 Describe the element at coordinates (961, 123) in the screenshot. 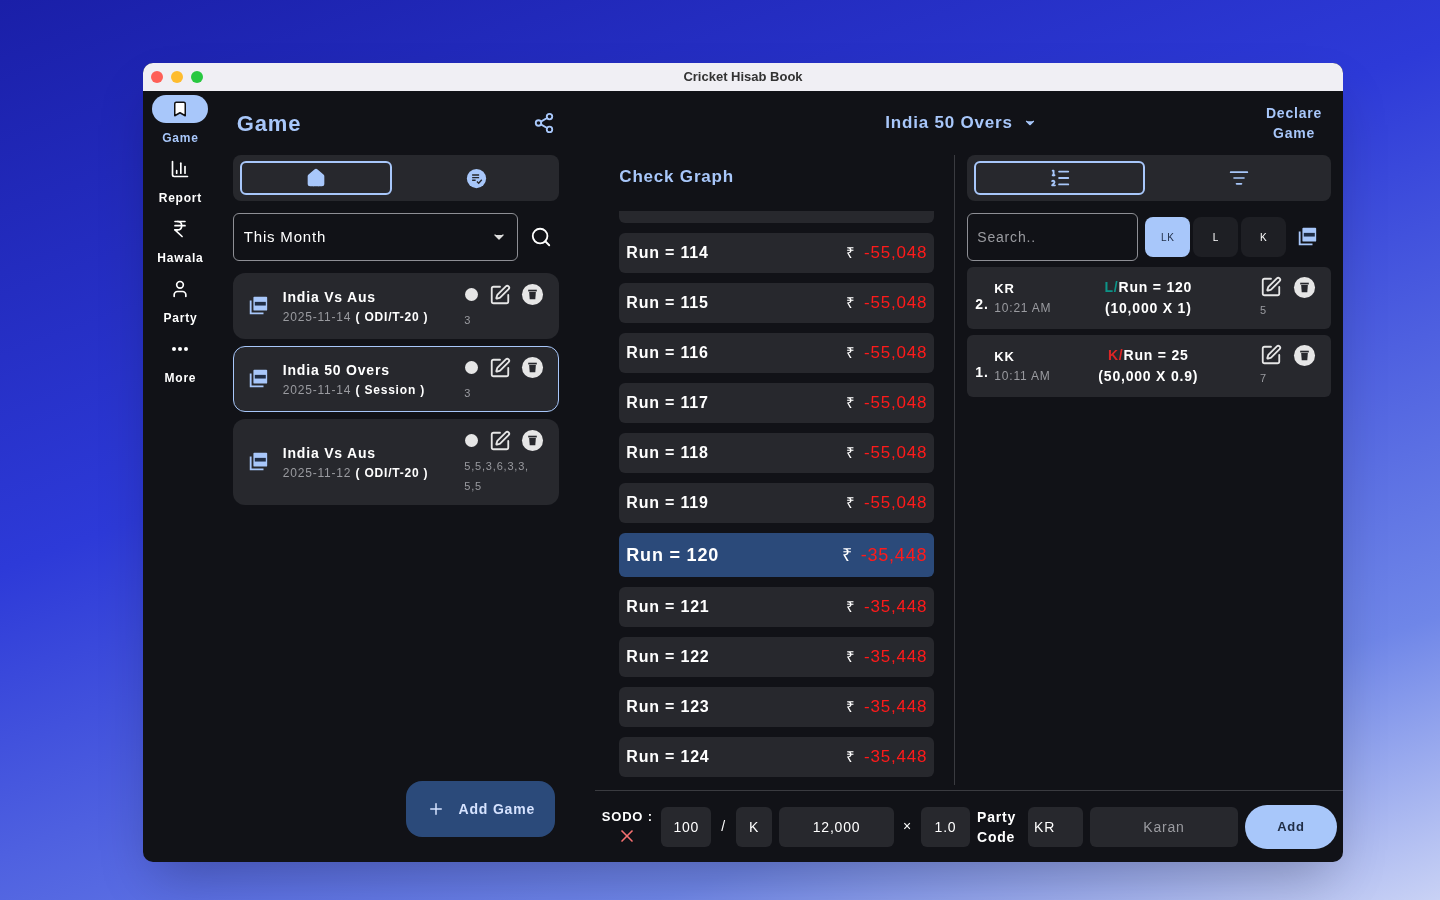

I see `game-selector: India 50 Overs` at that location.